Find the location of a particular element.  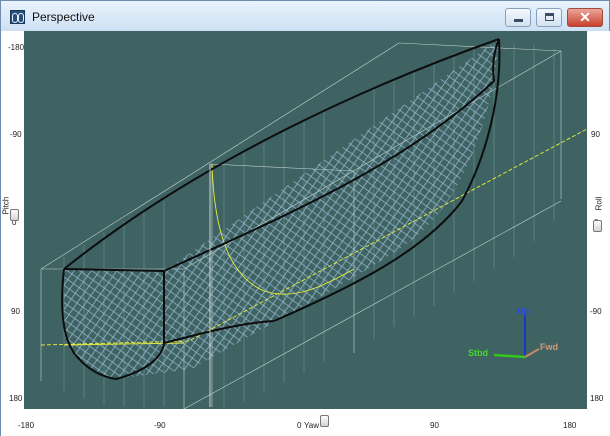

close-icon: ✕ is located at coordinates (585, 17).